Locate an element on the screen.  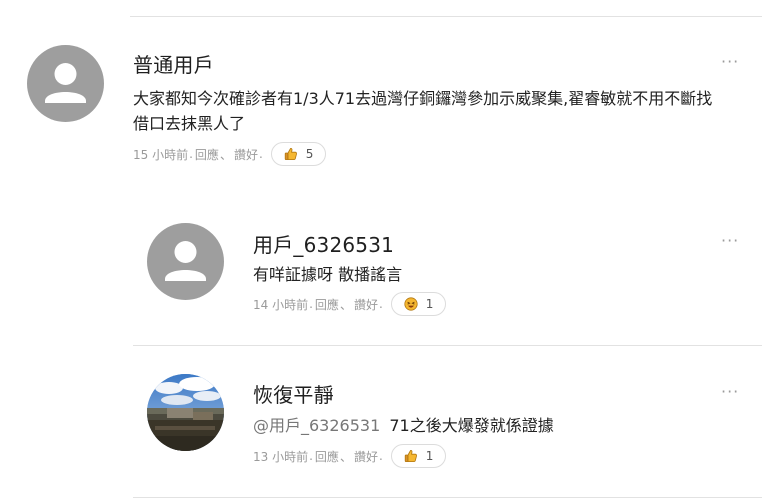
avatar-photo is located at coordinates (185, 412).